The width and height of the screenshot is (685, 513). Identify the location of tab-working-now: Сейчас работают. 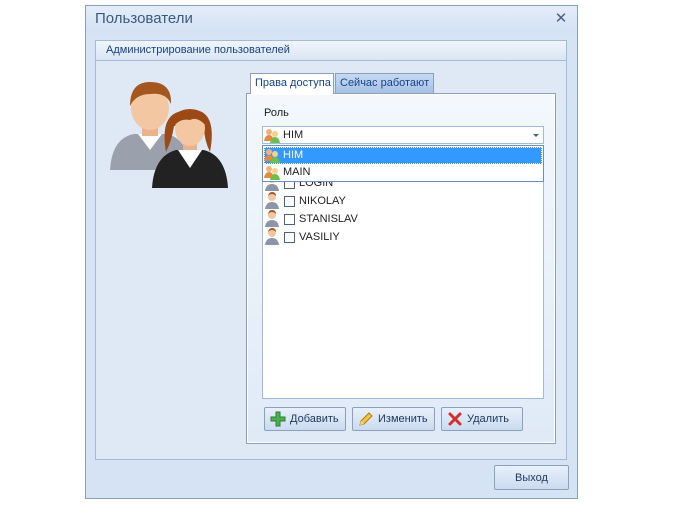
(384, 83).